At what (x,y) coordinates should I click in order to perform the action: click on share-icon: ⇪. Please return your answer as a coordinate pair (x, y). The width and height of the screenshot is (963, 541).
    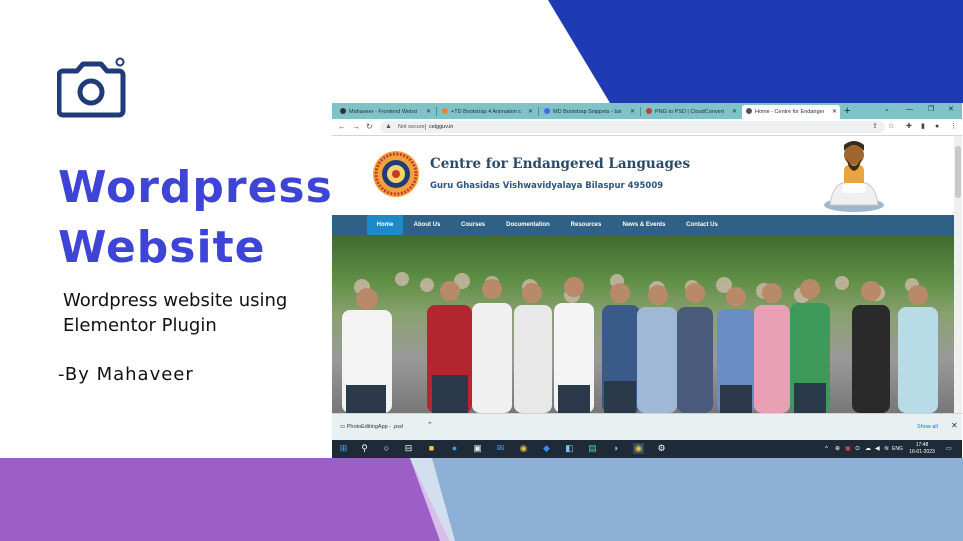
    Looking at the image, I should click on (875, 127).